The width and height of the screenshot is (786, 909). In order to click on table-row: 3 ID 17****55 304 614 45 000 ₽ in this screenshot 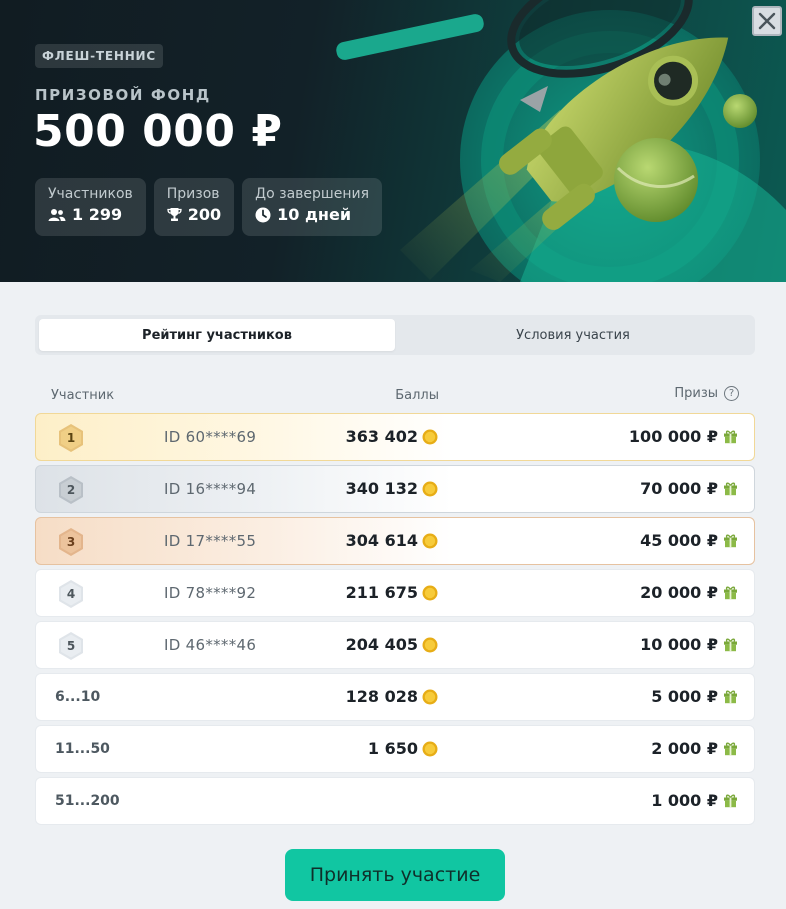, I will do `click(395, 541)`.